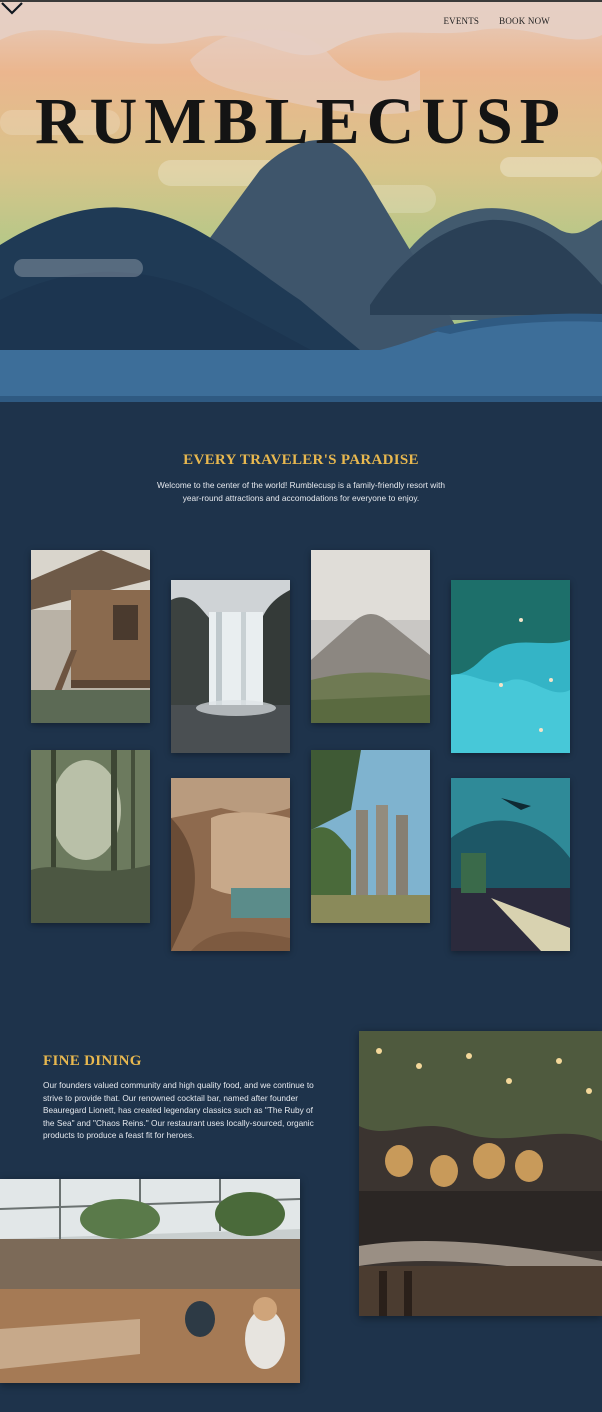  What do you see at coordinates (480, 1173) in the screenshot?
I see `dining-photo-bar` at bounding box center [480, 1173].